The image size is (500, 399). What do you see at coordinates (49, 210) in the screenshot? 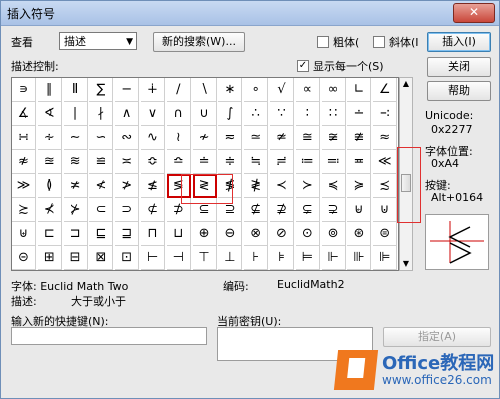
I see `symbol-cell: ⊀` at bounding box center [49, 210].